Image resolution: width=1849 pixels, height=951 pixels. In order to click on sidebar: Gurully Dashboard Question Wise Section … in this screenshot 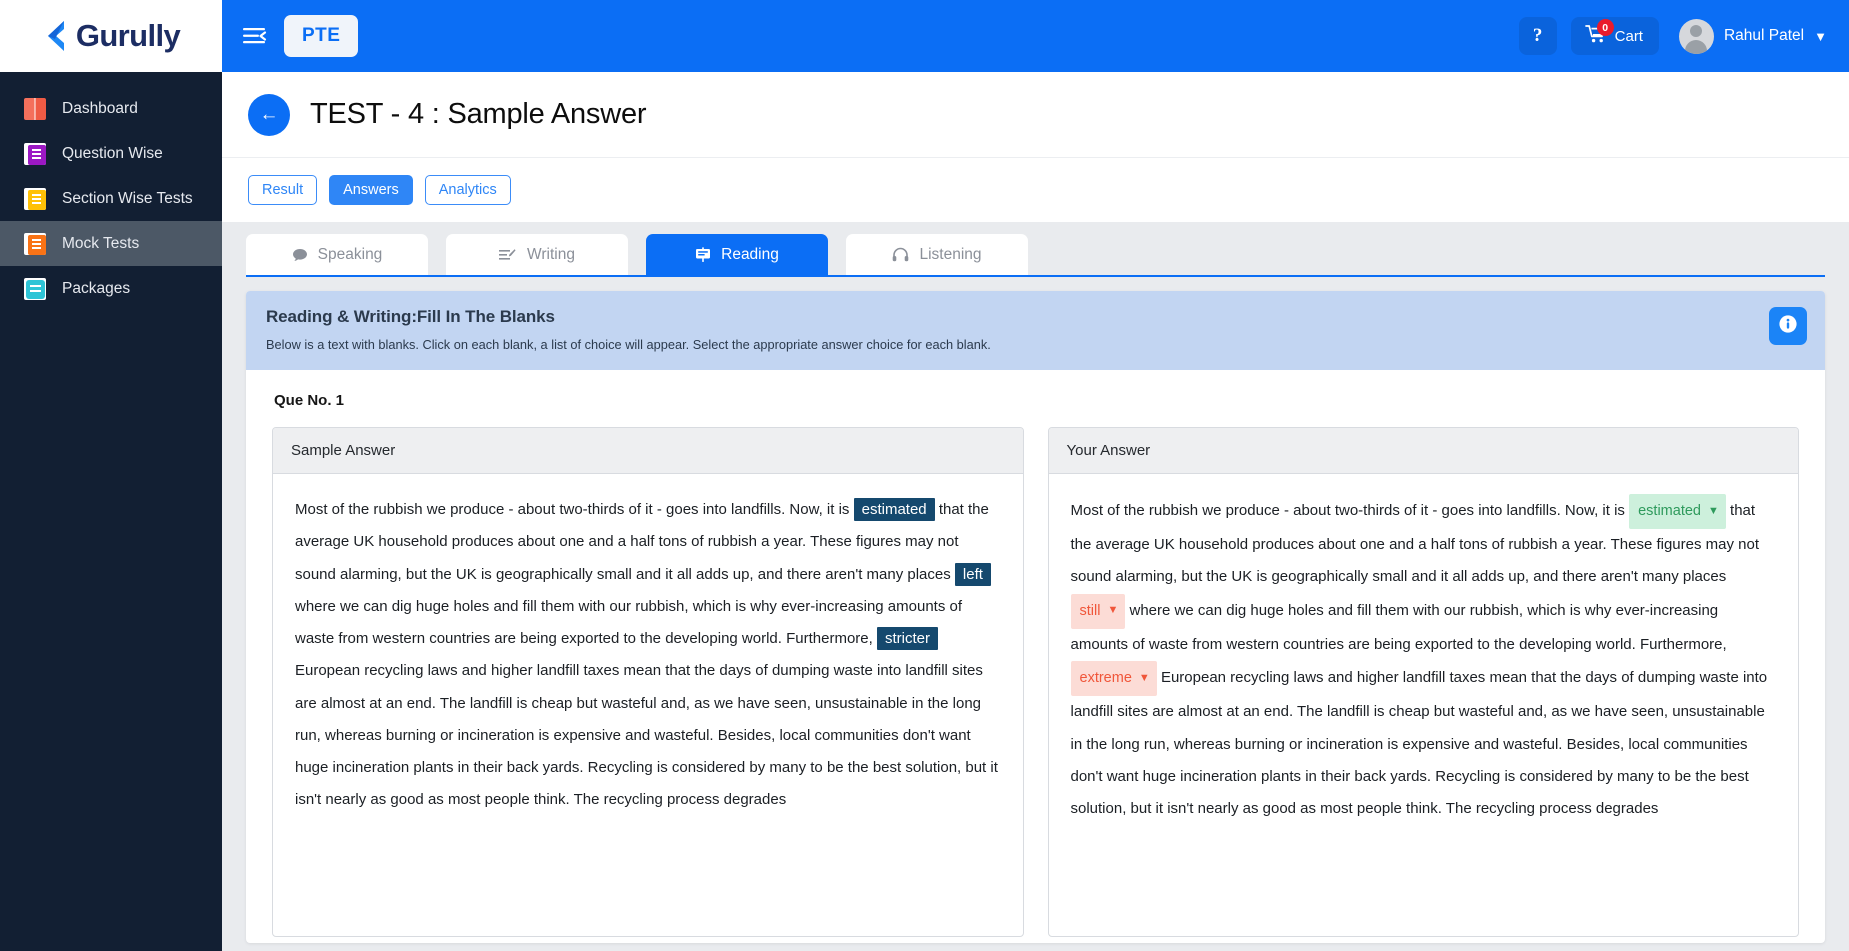, I will do `click(111, 475)`.